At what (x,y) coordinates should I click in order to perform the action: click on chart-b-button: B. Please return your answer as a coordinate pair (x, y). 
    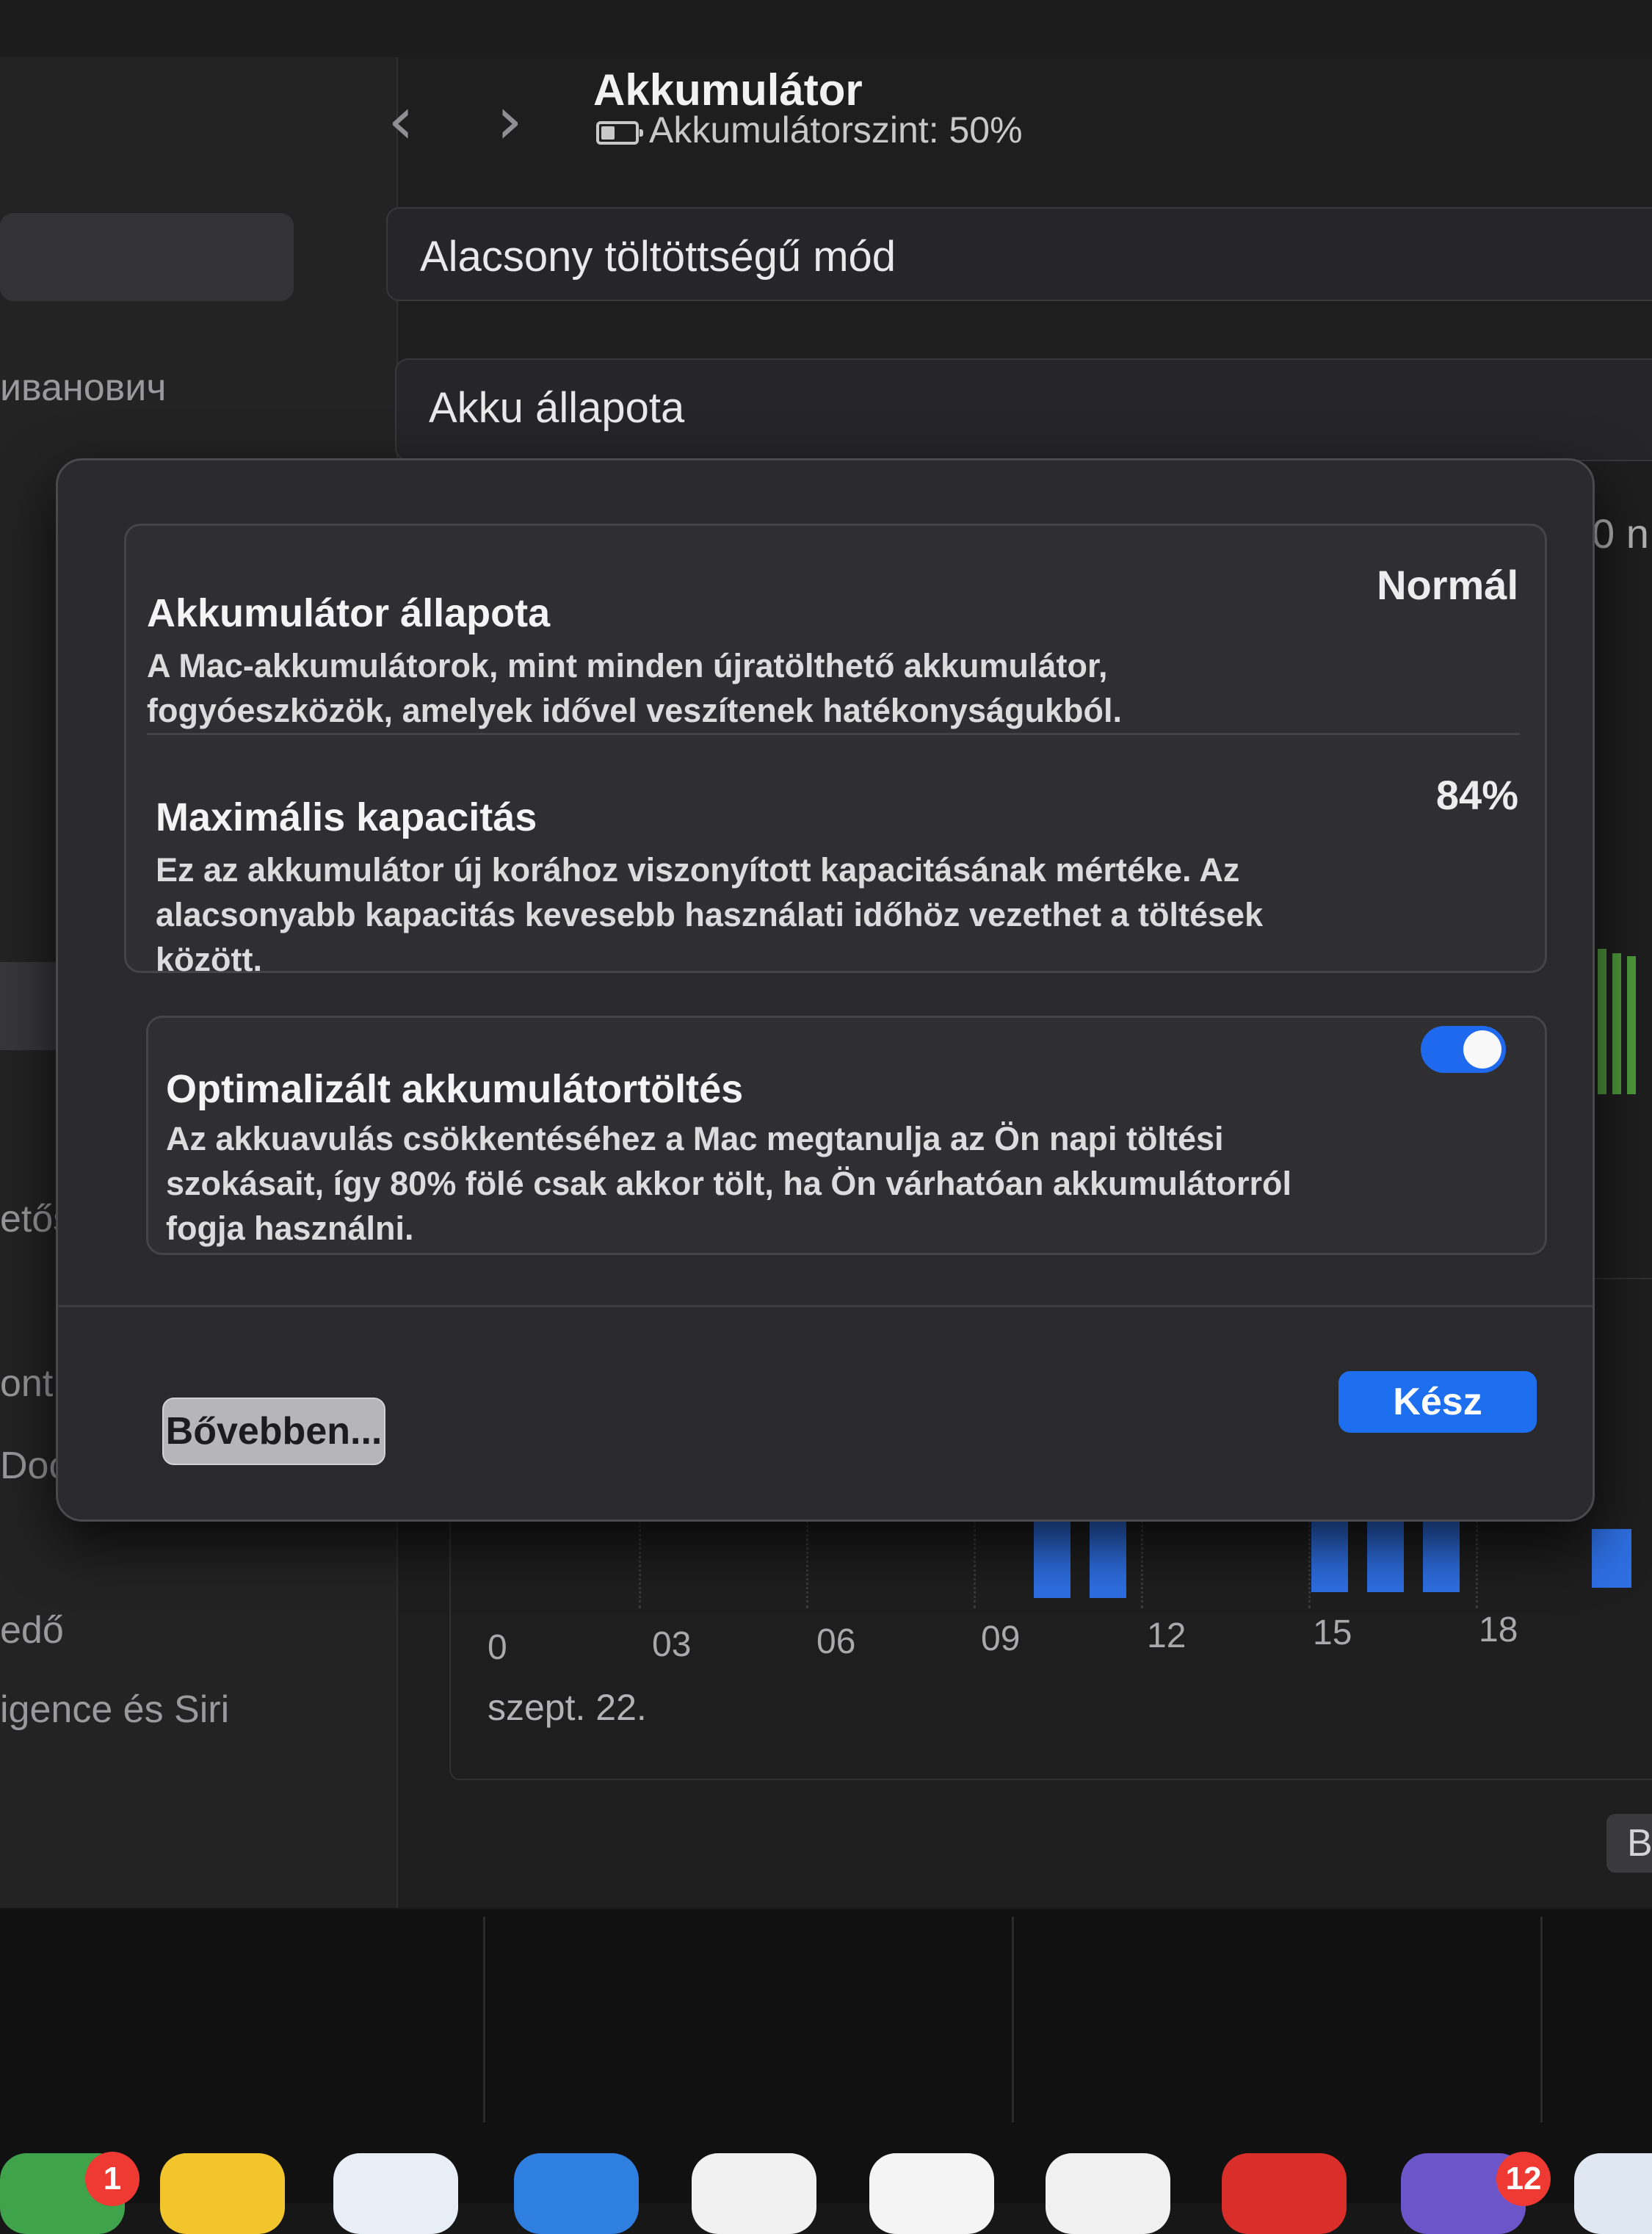
    Looking at the image, I should click on (1629, 1843).